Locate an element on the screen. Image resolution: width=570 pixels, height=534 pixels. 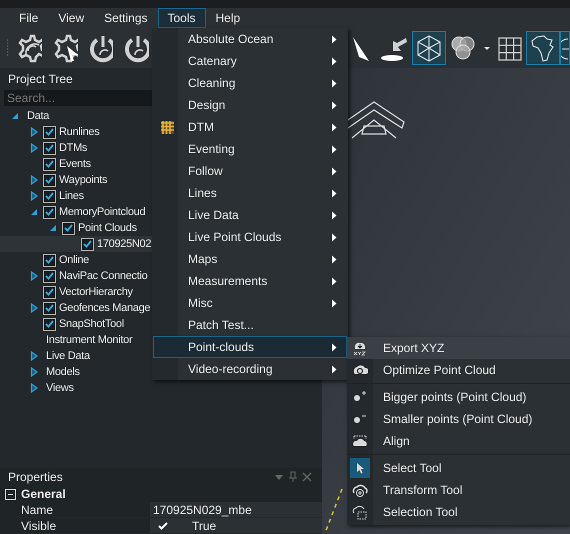
tree-label: Online is located at coordinates (74, 260).